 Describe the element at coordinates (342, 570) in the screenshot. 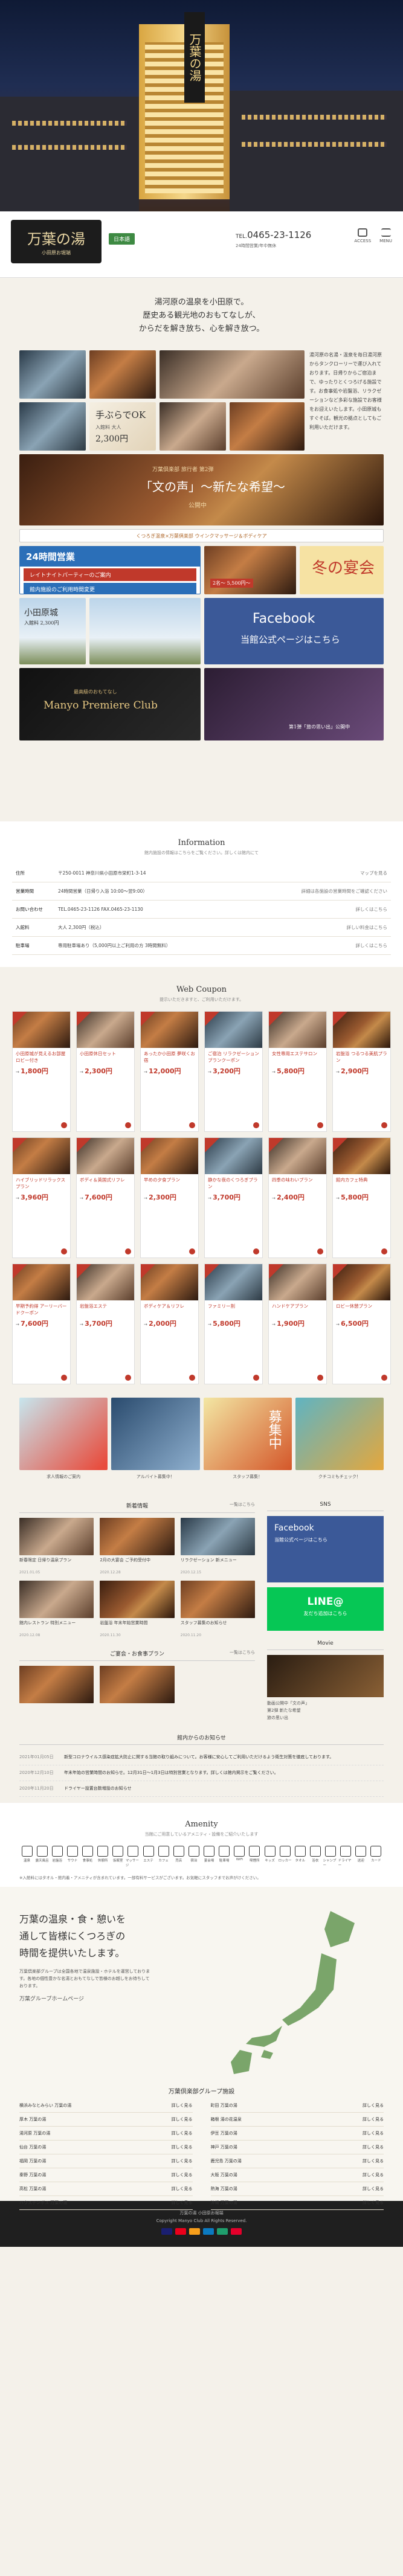

I see `fuyu-title-banner: 冬の宴会` at that location.